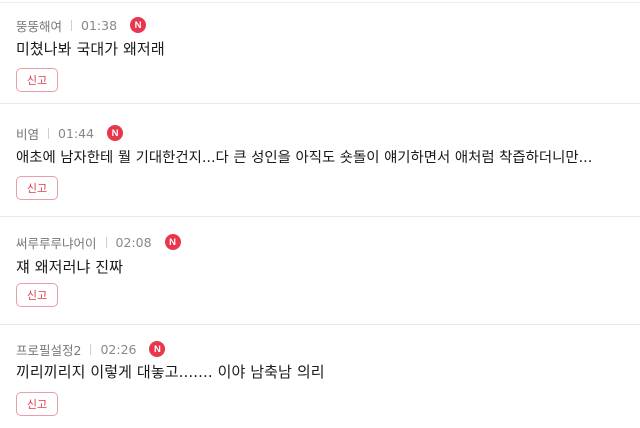  Describe the element at coordinates (76, 133) in the screenshot. I see `comment-time: 01:44` at that location.